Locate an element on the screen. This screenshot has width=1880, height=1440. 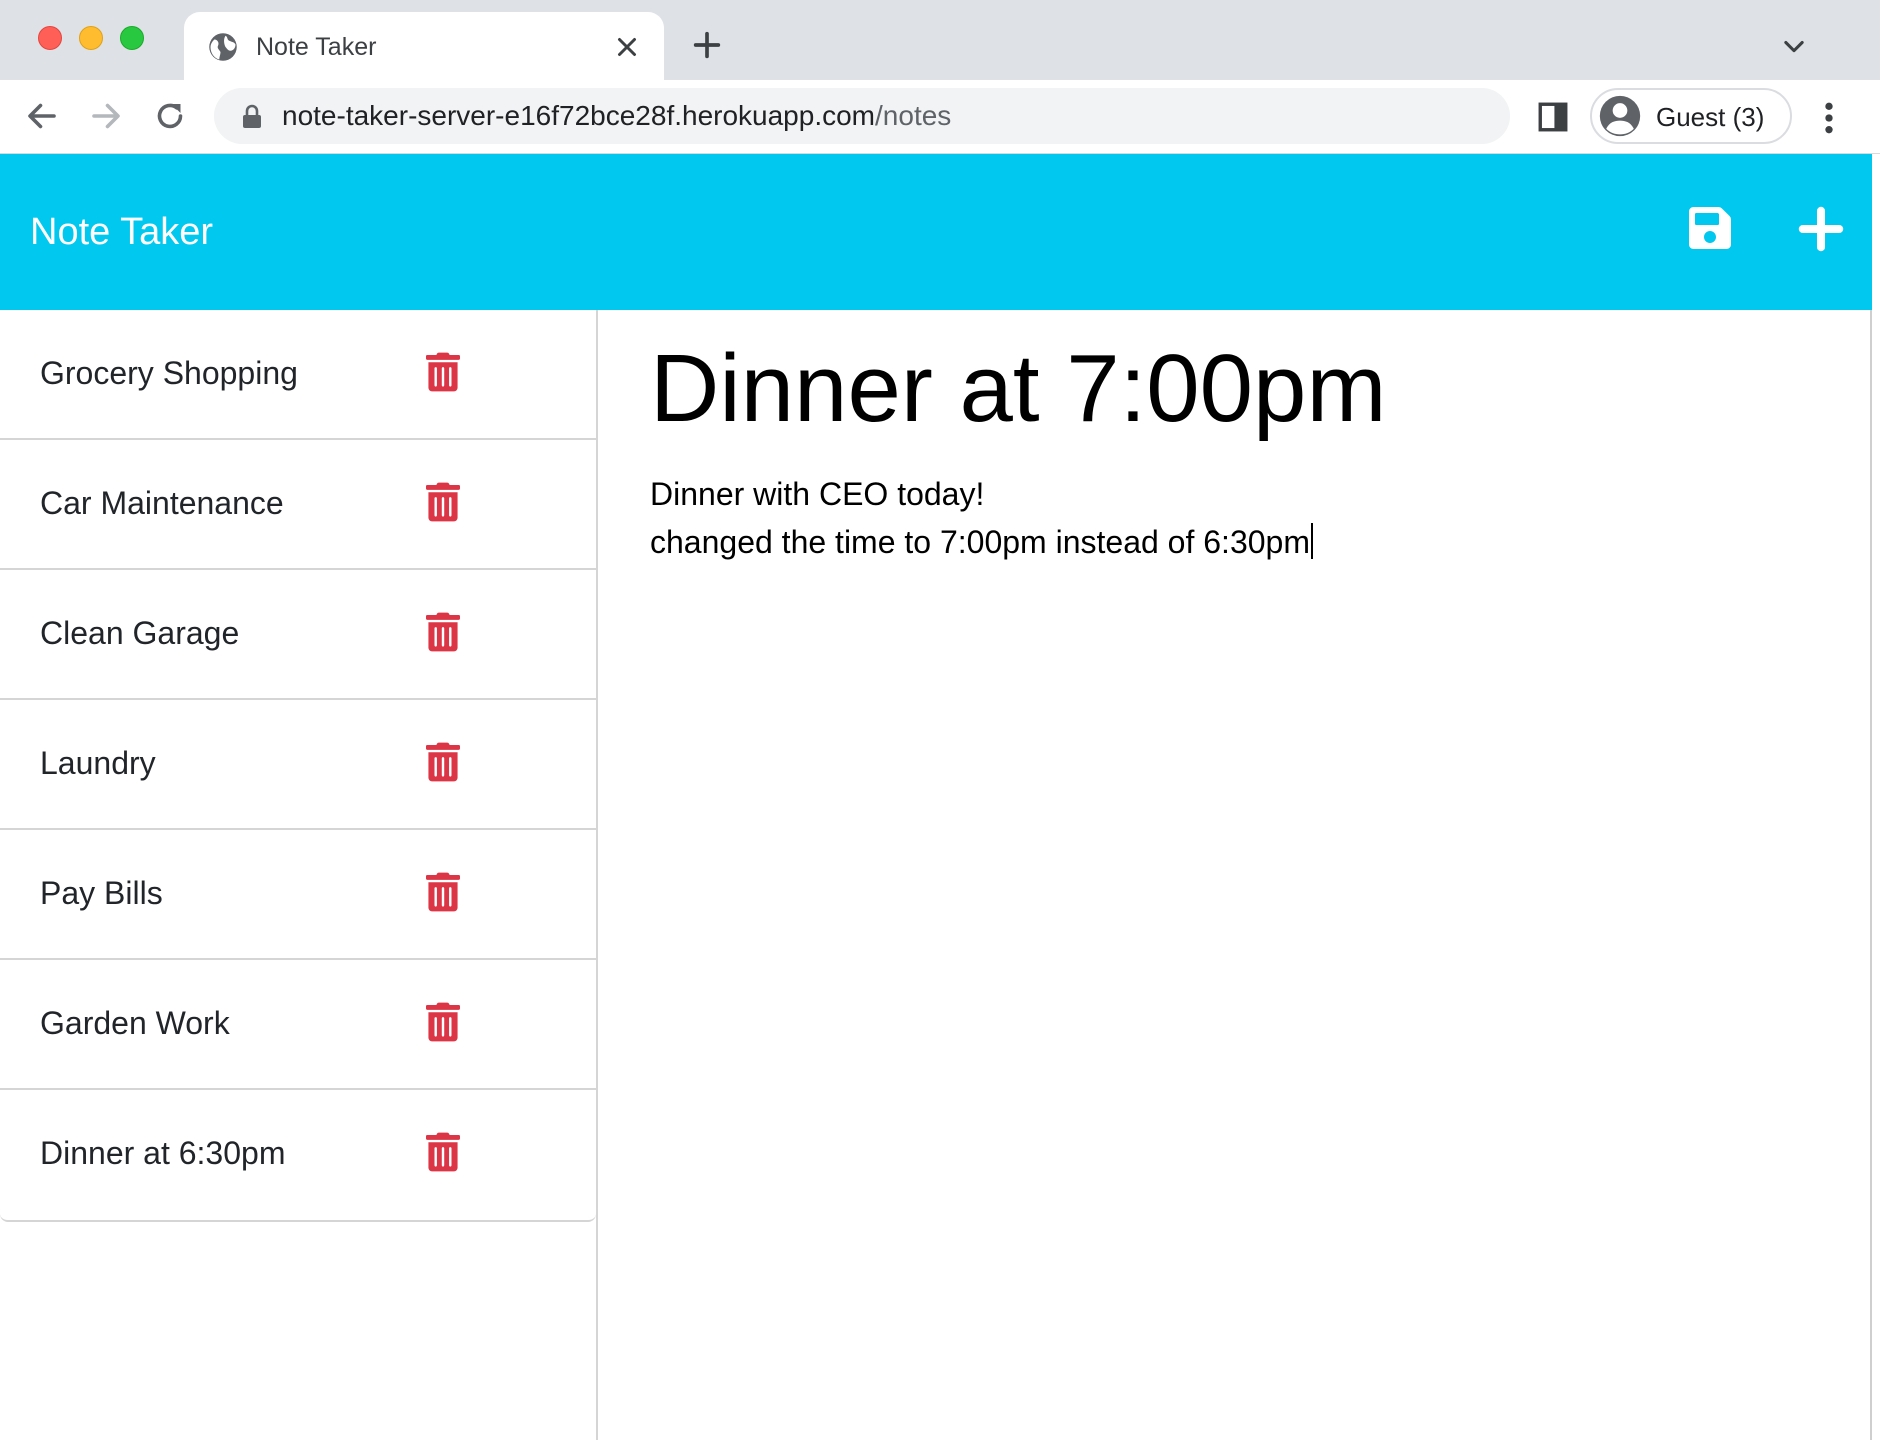
app-brand: Note Taker is located at coordinates (121, 232).